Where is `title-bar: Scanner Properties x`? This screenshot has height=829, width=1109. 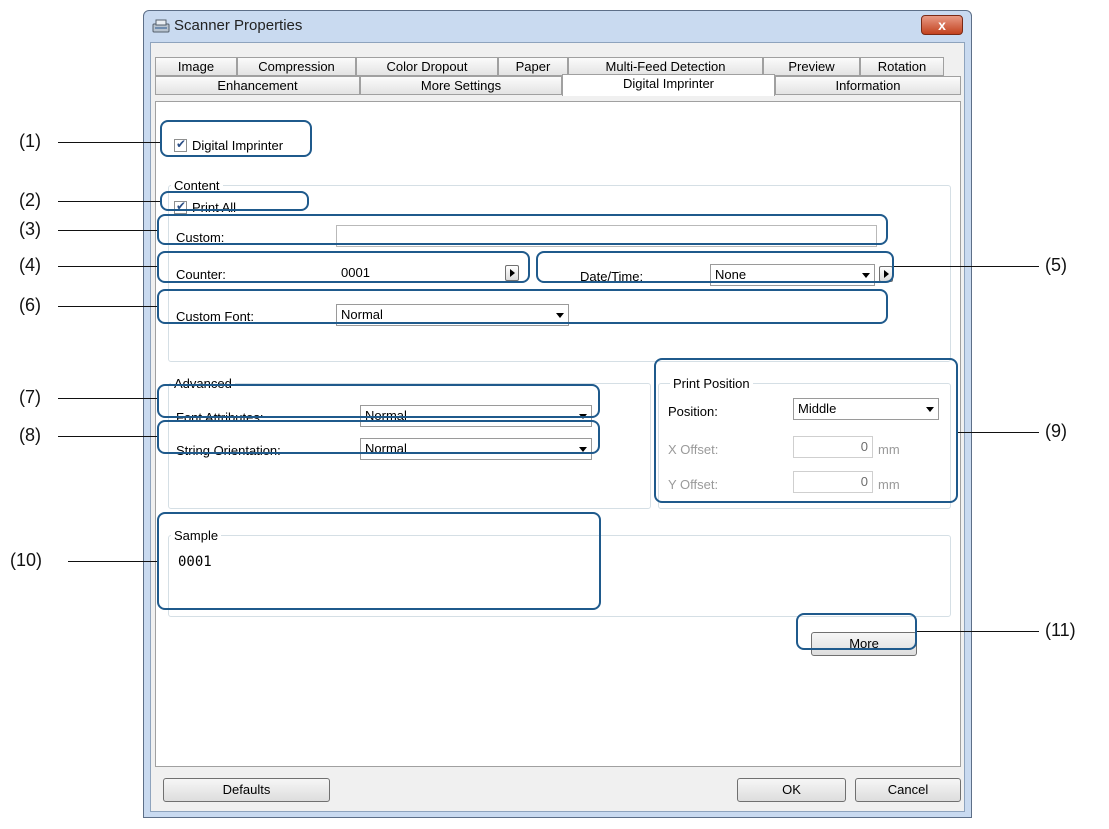
title-bar: Scanner Properties x is located at coordinates (557, 26).